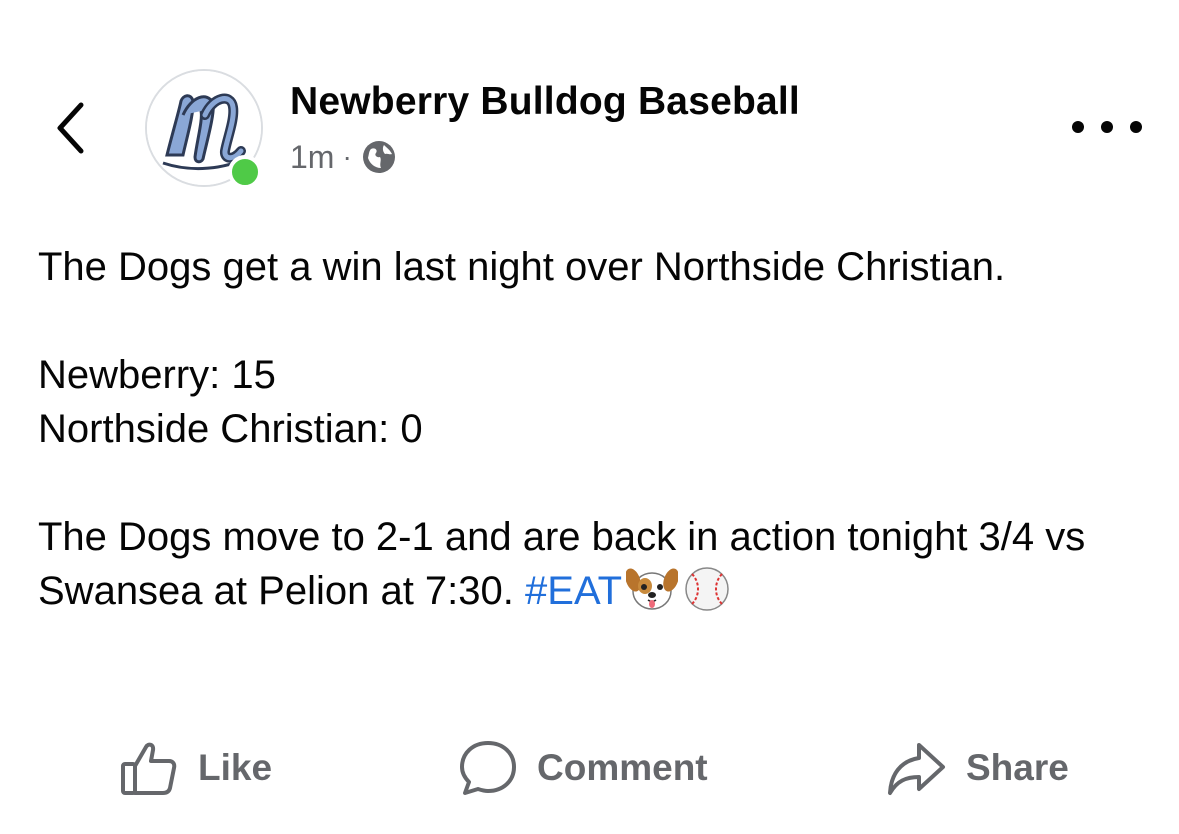 The width and height of the screenshot is (1179, 834). I want to click on thumbs-up-icon, so click(149, 768).